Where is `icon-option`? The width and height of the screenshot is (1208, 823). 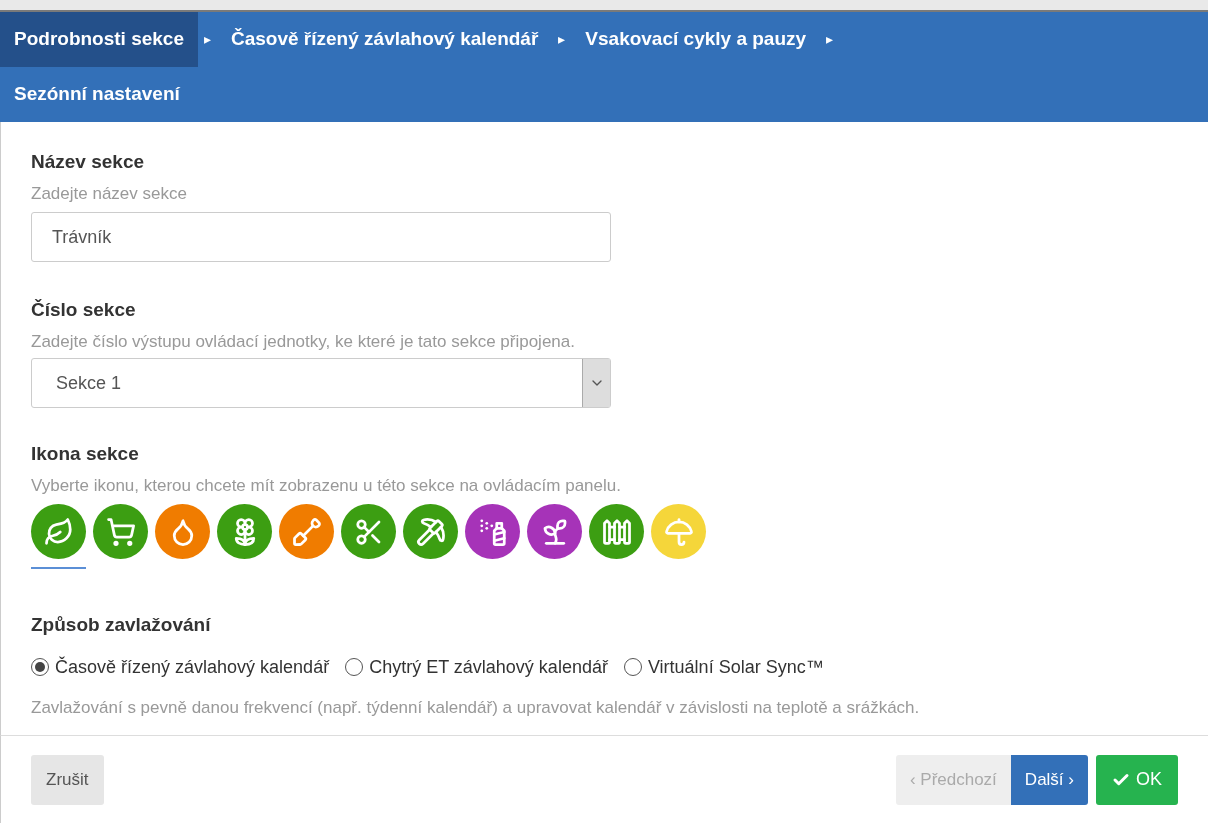
icon-option is located at coordinates (58, 536).